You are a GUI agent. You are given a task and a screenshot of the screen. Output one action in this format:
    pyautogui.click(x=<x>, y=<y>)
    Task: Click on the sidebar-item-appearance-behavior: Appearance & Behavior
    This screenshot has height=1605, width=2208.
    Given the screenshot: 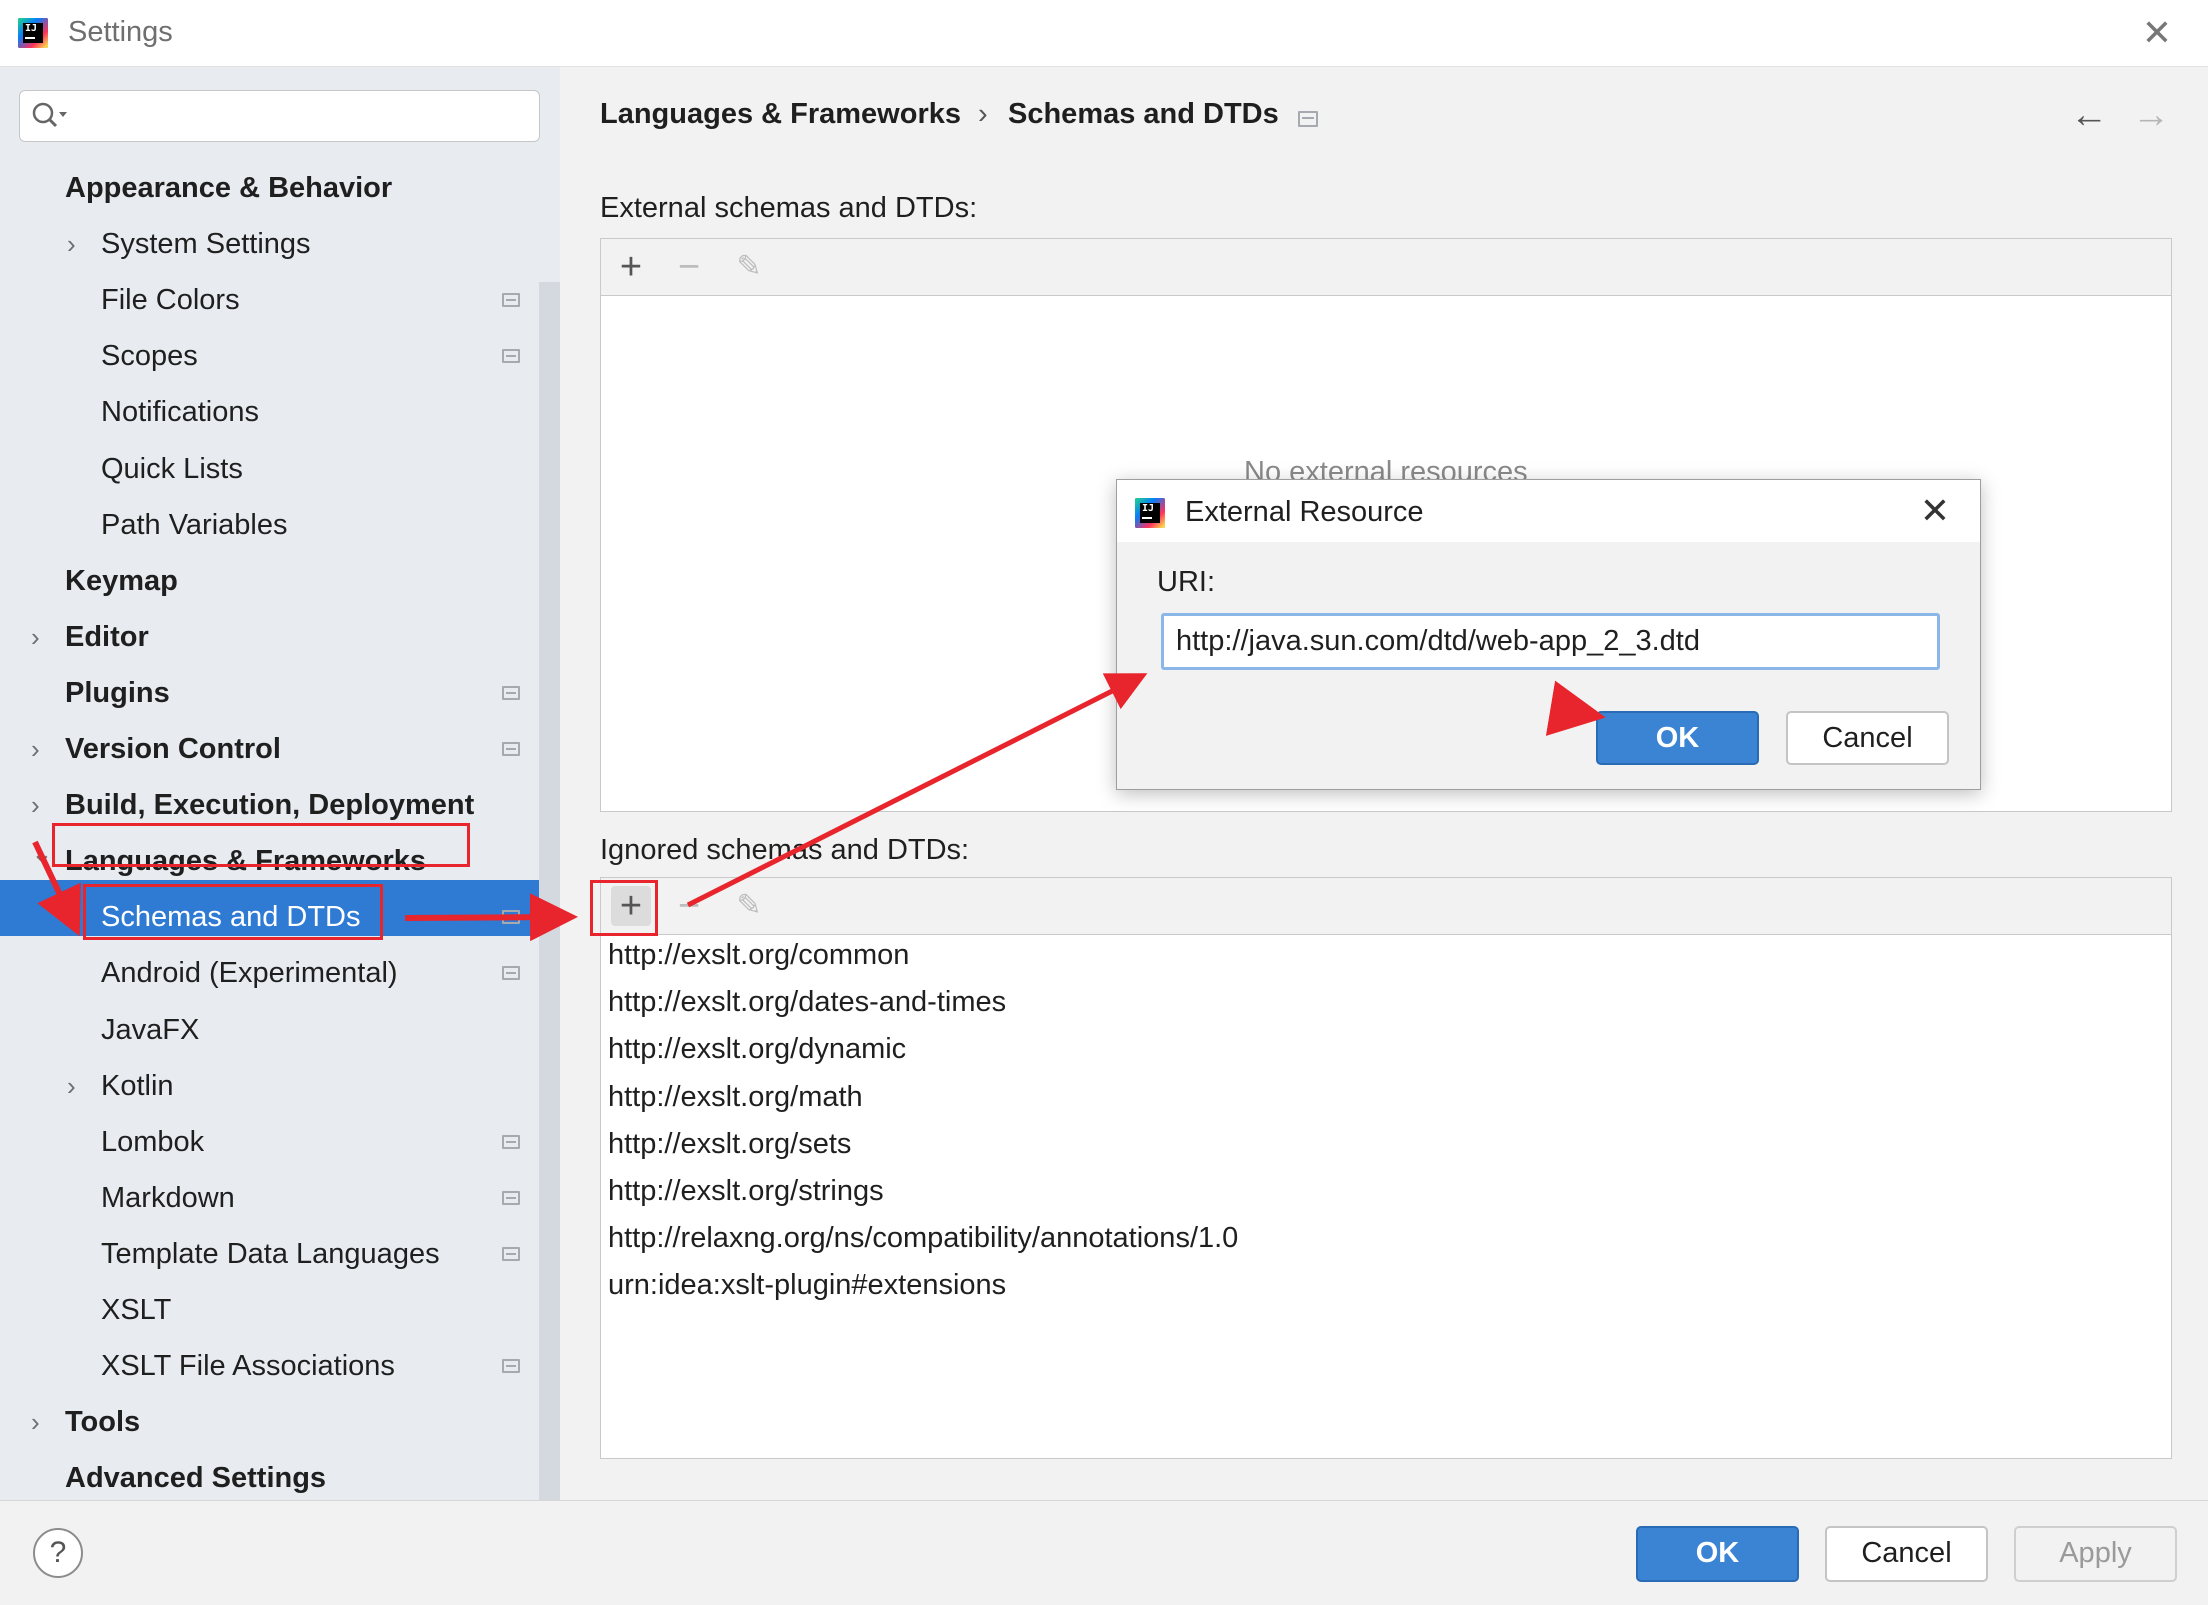 What is the action you would take?
    pyautogui.click(x=228, y=188)
    